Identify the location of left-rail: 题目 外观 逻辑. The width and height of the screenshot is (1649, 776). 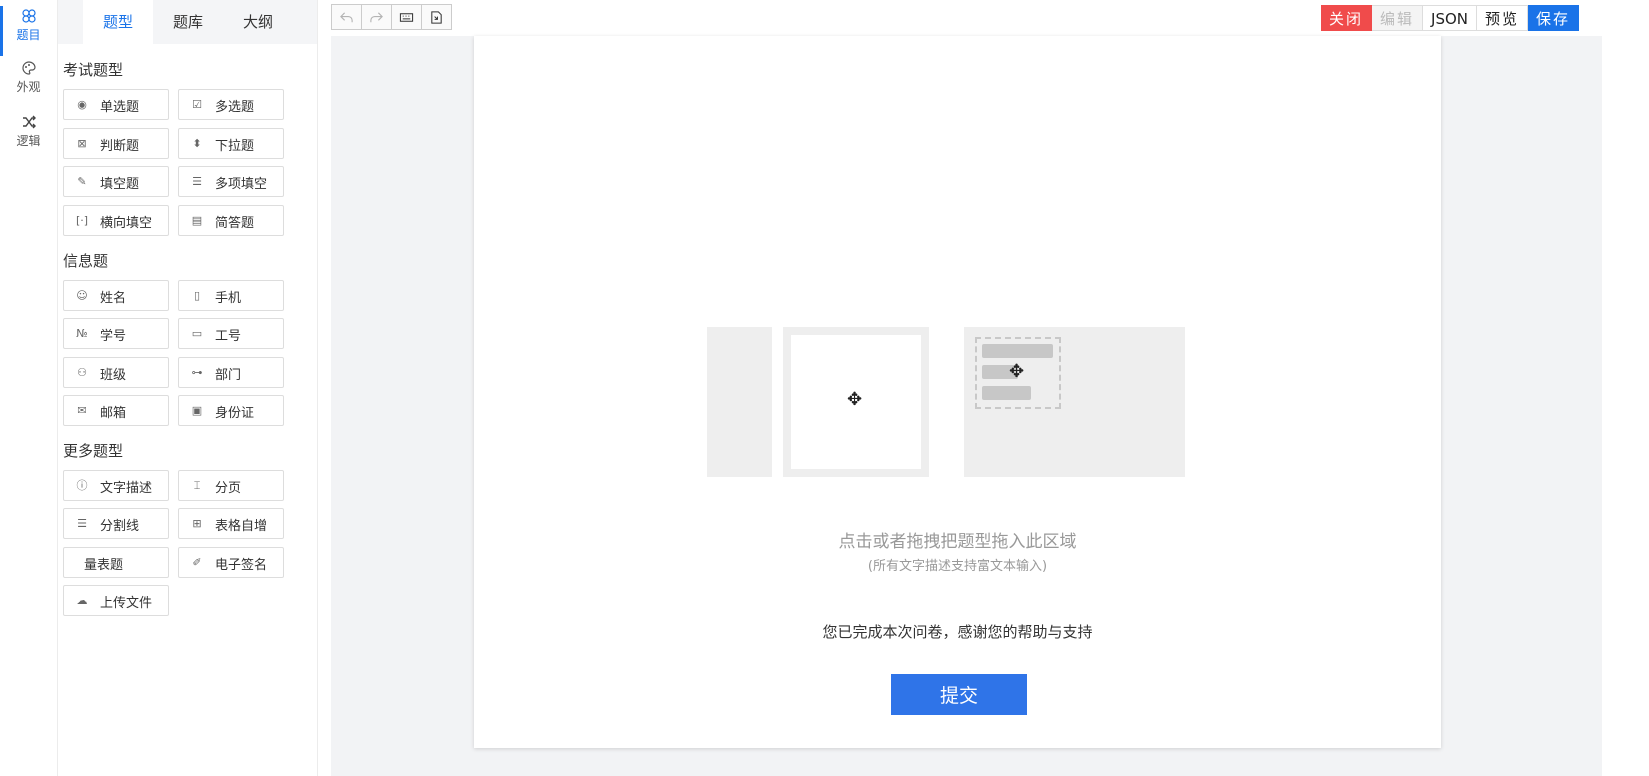
(29, 388).